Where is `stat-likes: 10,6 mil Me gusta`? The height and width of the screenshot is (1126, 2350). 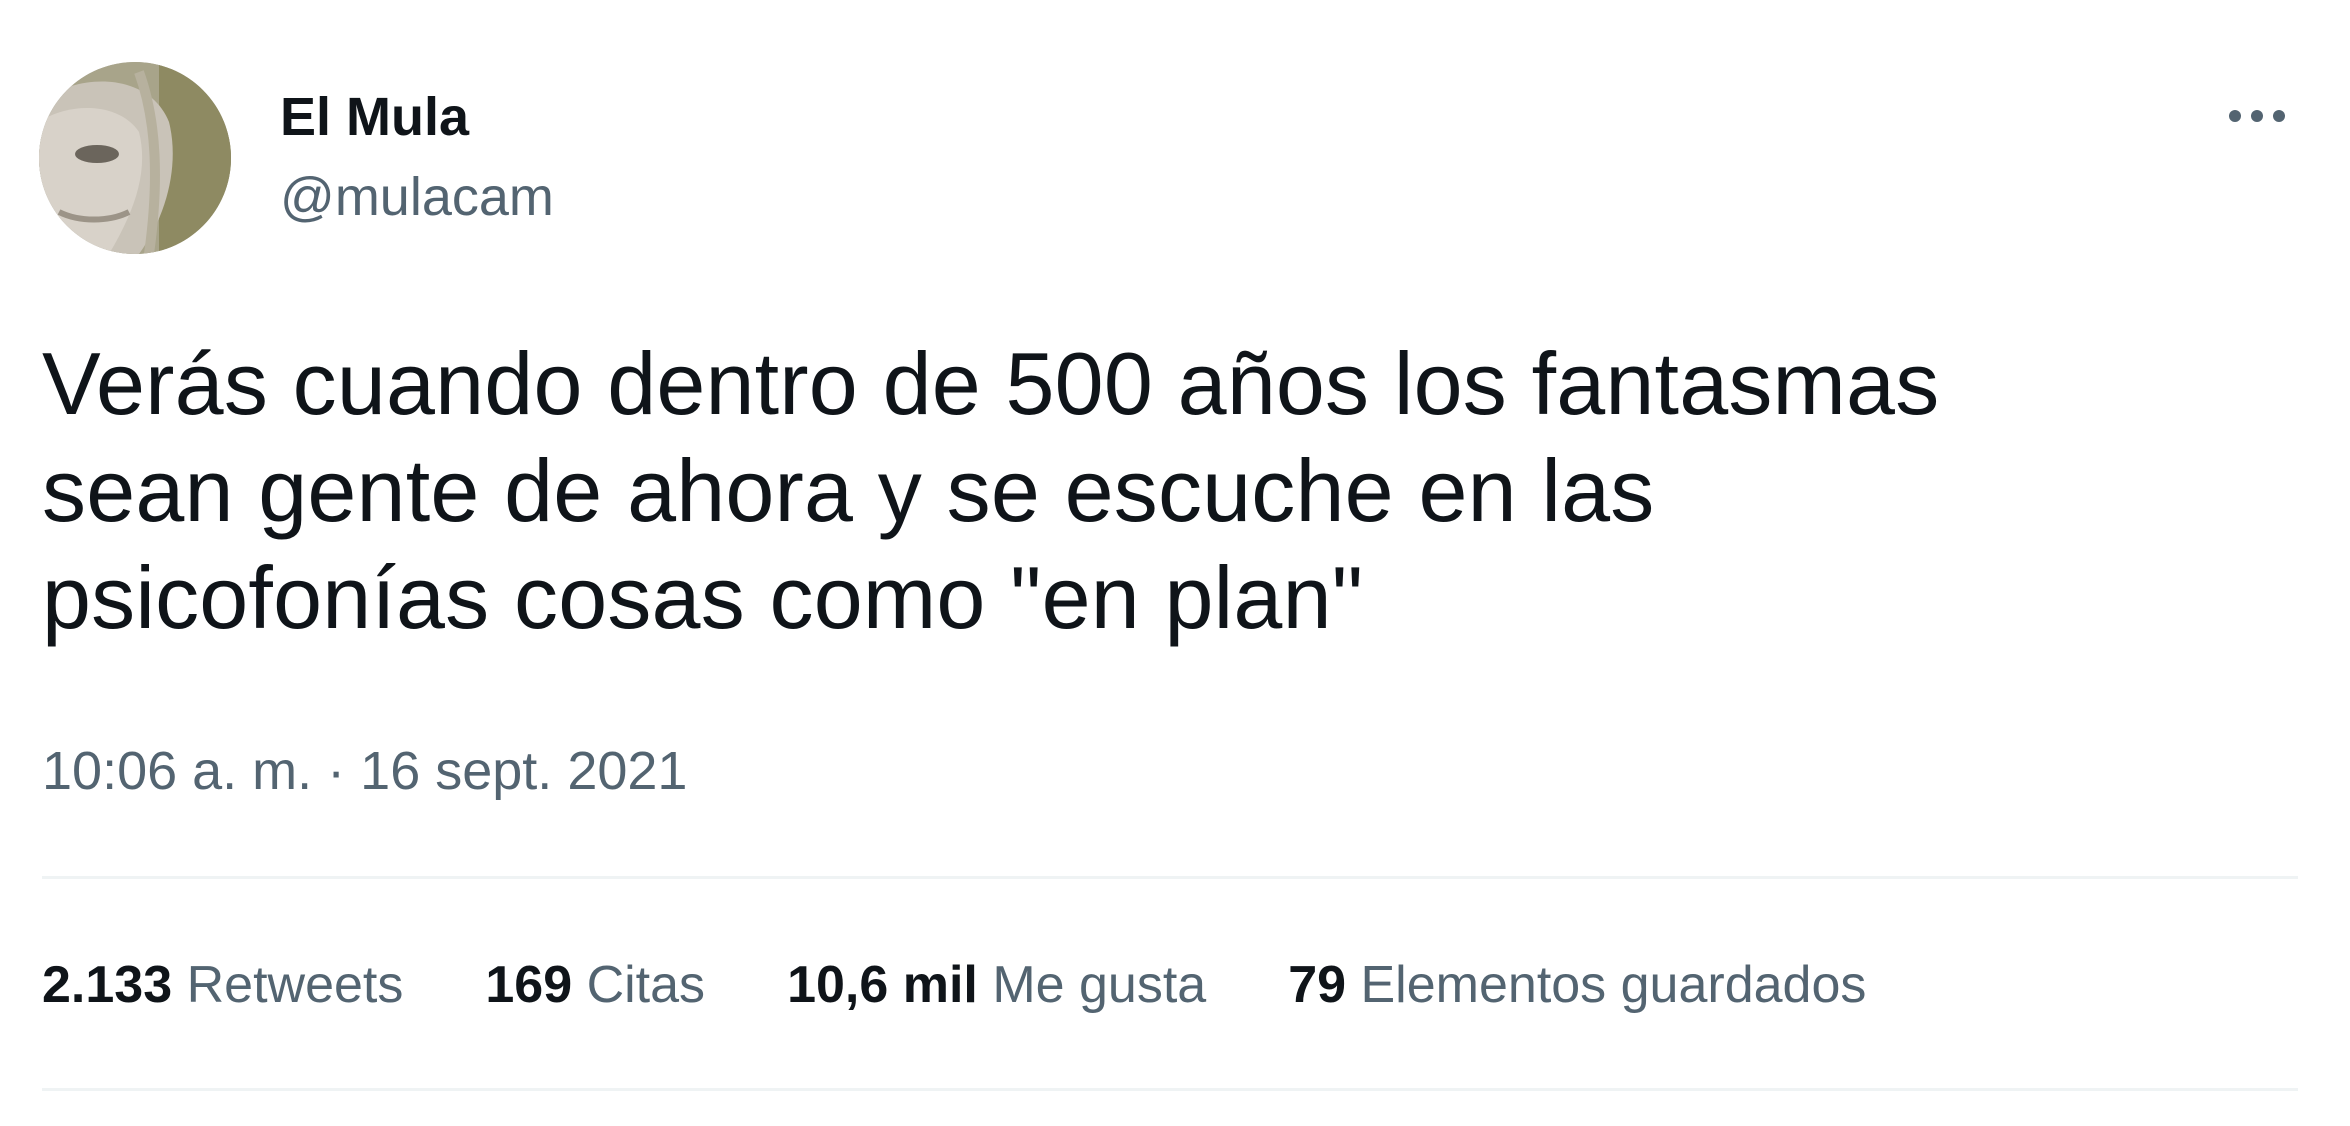
stat-likes: 10,6 mil Me gusta is located at coordinates (996, 985).